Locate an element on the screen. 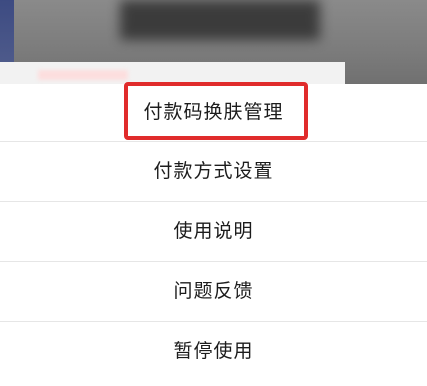  background-blurred-content is located at coordinates (220, 20).